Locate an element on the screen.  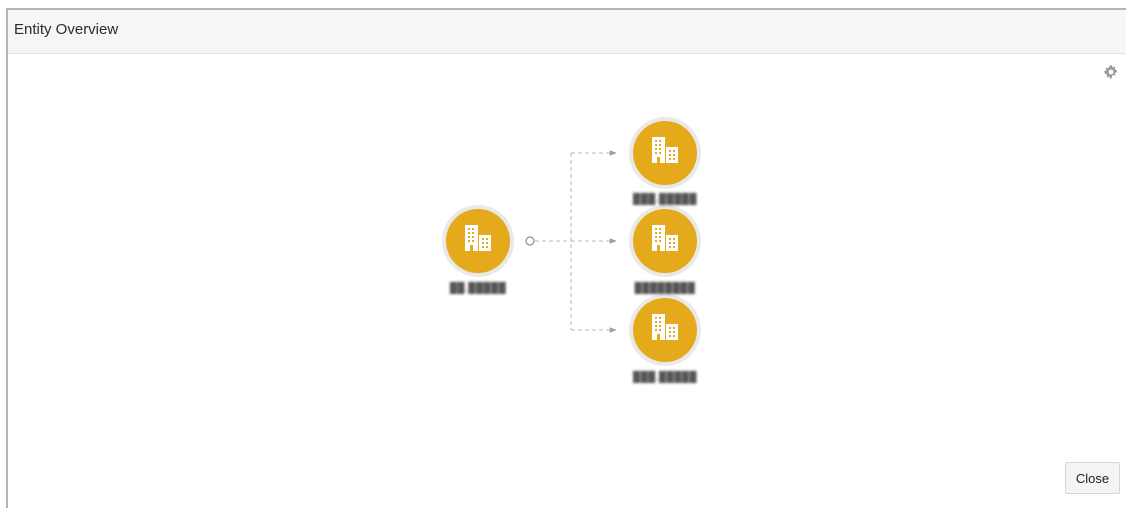
node-label-child-3: ███.█████ is located at coordinates (665, 377).